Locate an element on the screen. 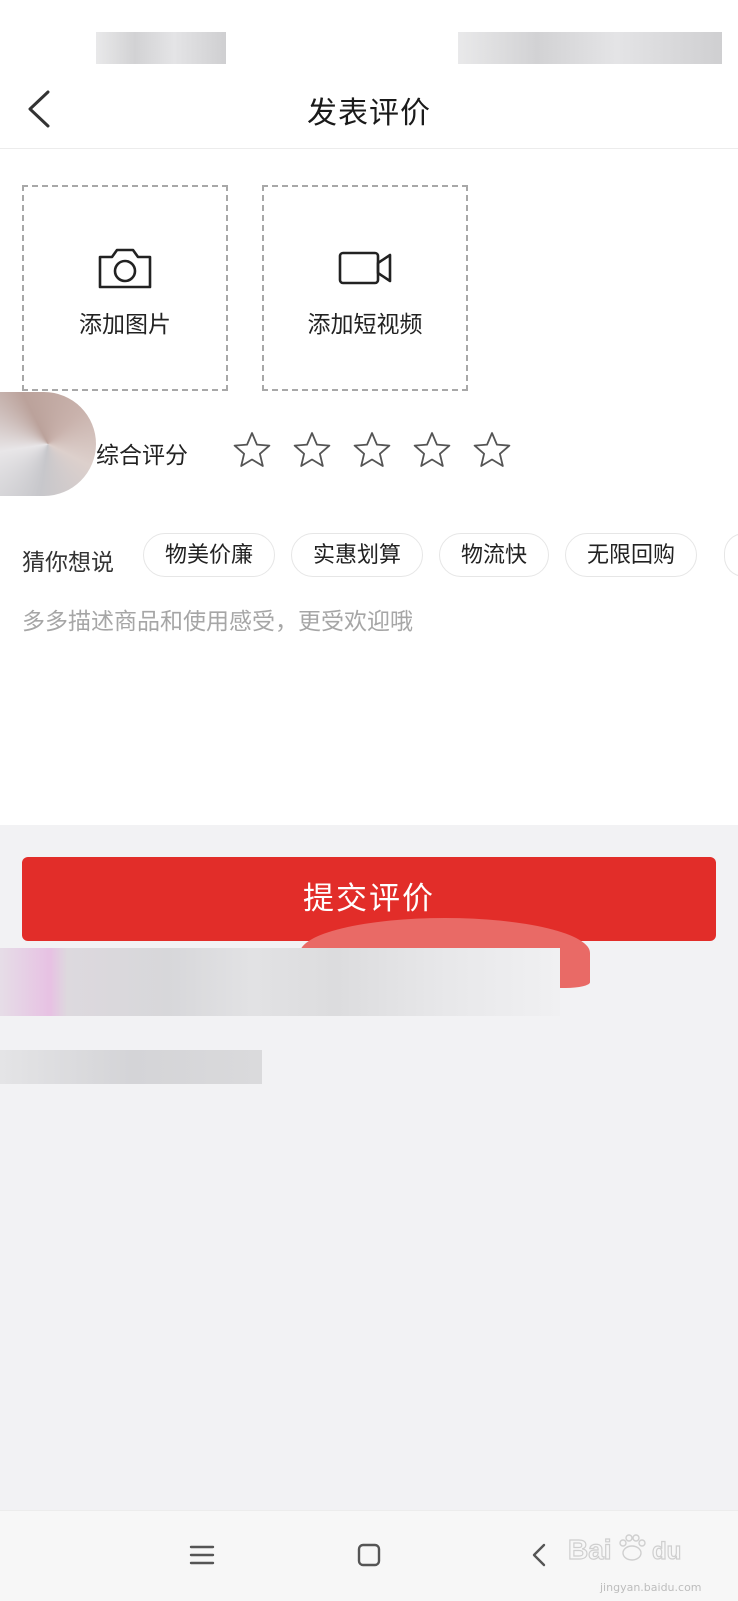 The image size is (738, 1601). recent-apps-button is located at coordinates (202, 1555).